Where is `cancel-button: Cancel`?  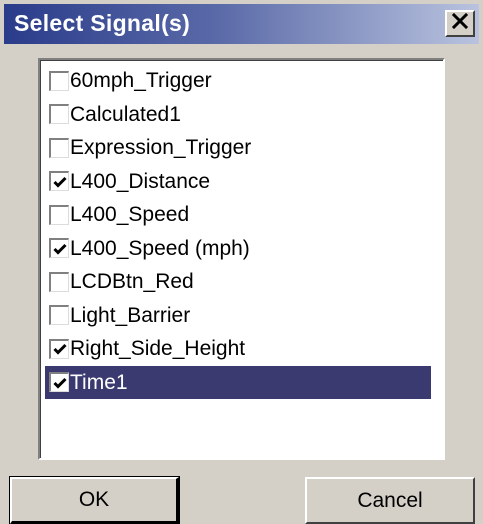
cancel-button: Cancel is located at coordinates (390, 500).